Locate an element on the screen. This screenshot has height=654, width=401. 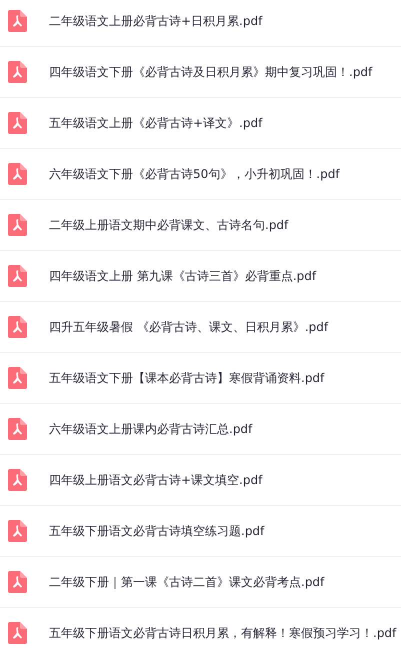
file-name: 五年级语文下册【课本必背古诗】寒假背诵资料.pdf is located at coordinates (186, 378).